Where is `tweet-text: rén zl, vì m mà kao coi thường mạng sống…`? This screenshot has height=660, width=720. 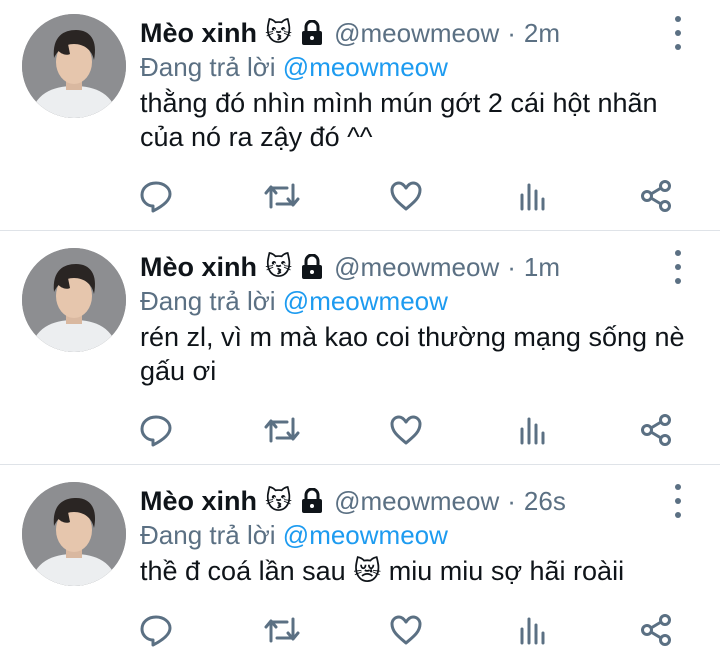
tweet-text: rén zl, vì m mà kao coi thường mạng sống… is located at coordinates (412, 354).